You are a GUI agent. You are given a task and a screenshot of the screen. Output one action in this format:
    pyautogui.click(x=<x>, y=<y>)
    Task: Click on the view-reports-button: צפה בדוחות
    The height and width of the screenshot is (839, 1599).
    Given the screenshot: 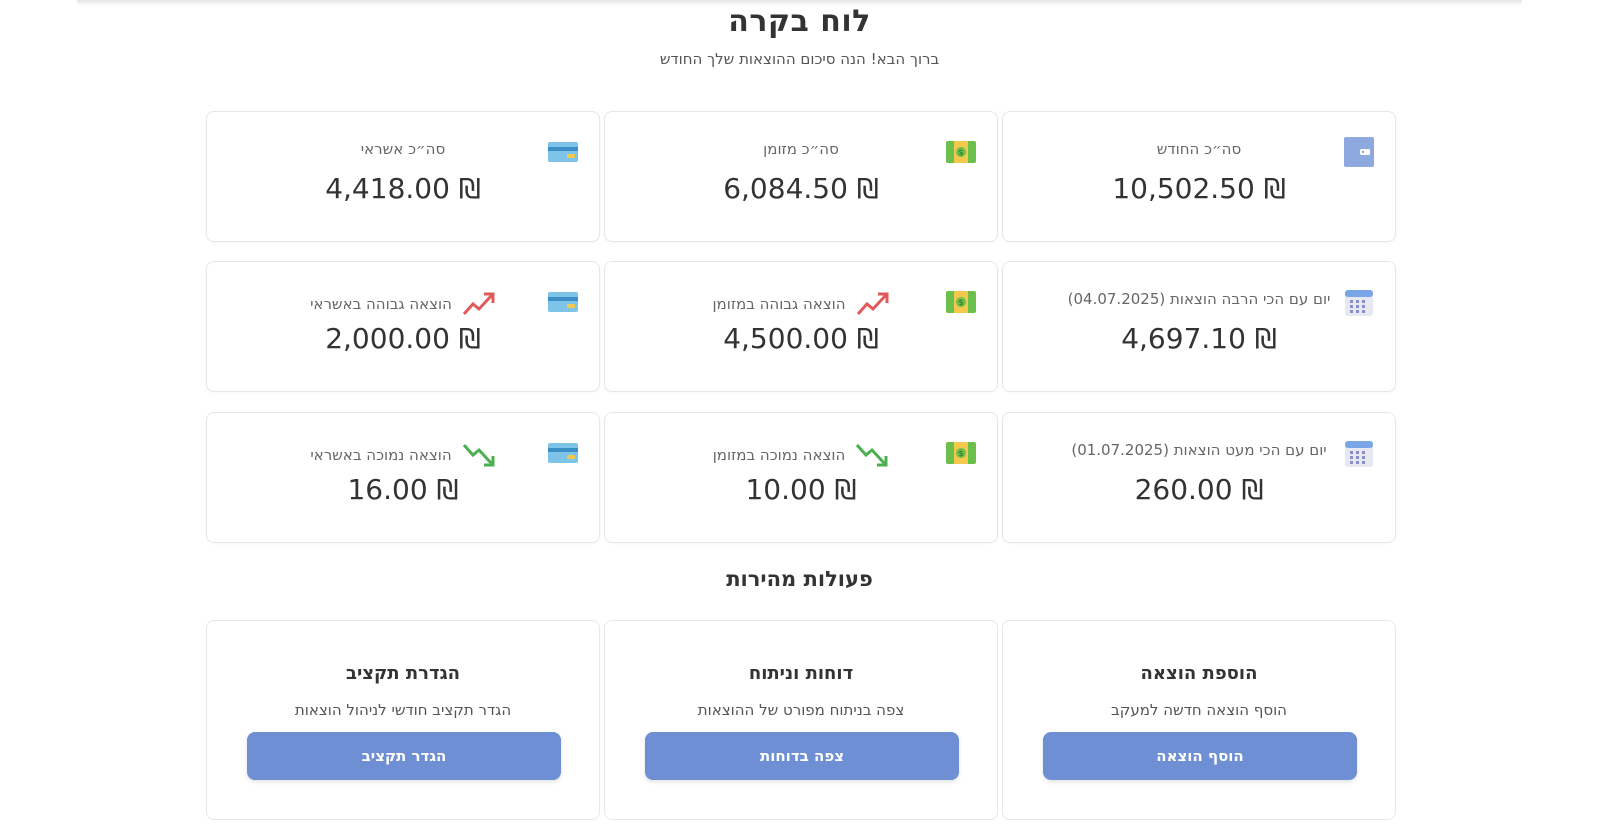 What is the action you would take?
    pyautogui.click(x=802, y=756)
    